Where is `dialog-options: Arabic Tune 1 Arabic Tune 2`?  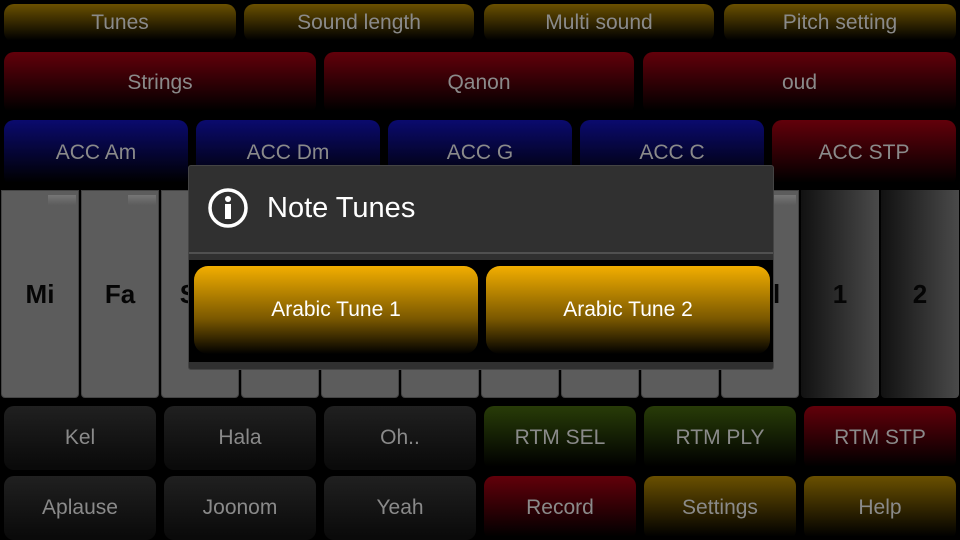
dialog-options: Arabic Tune 1 Arabic Tune 2 is located at coordinates (481, 311).